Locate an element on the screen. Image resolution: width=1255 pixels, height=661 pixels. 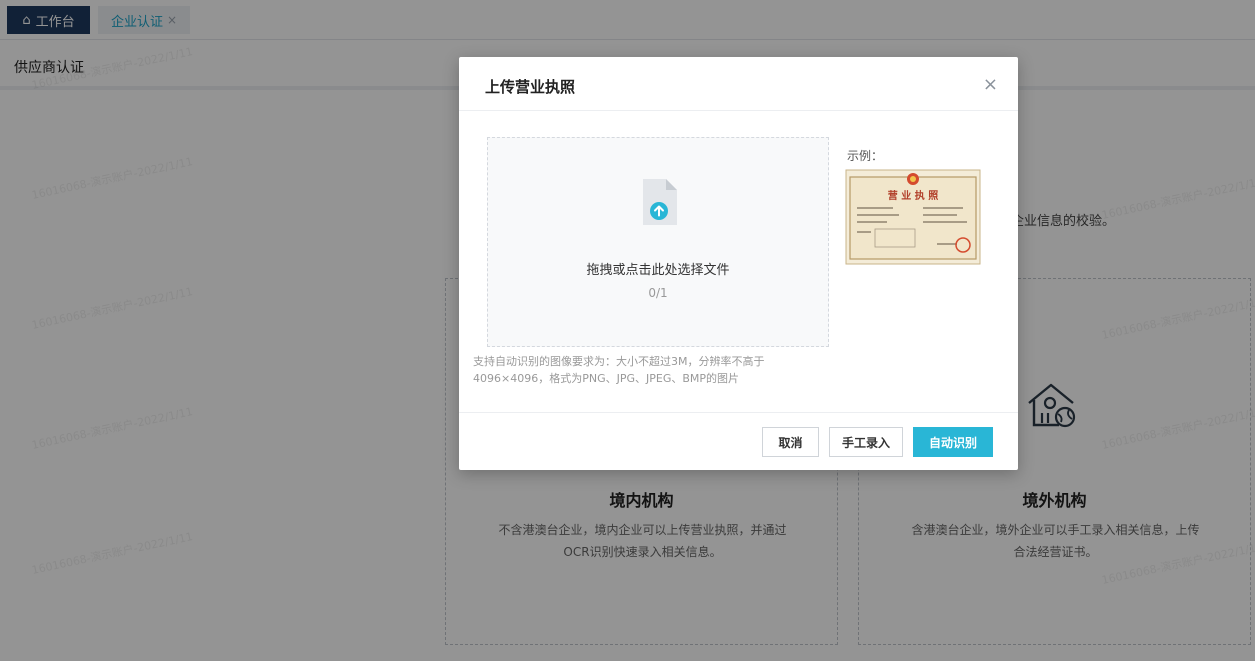
upload-instruction: 拖拽或点击此处选择文件 is located at coordinates (658, 270).